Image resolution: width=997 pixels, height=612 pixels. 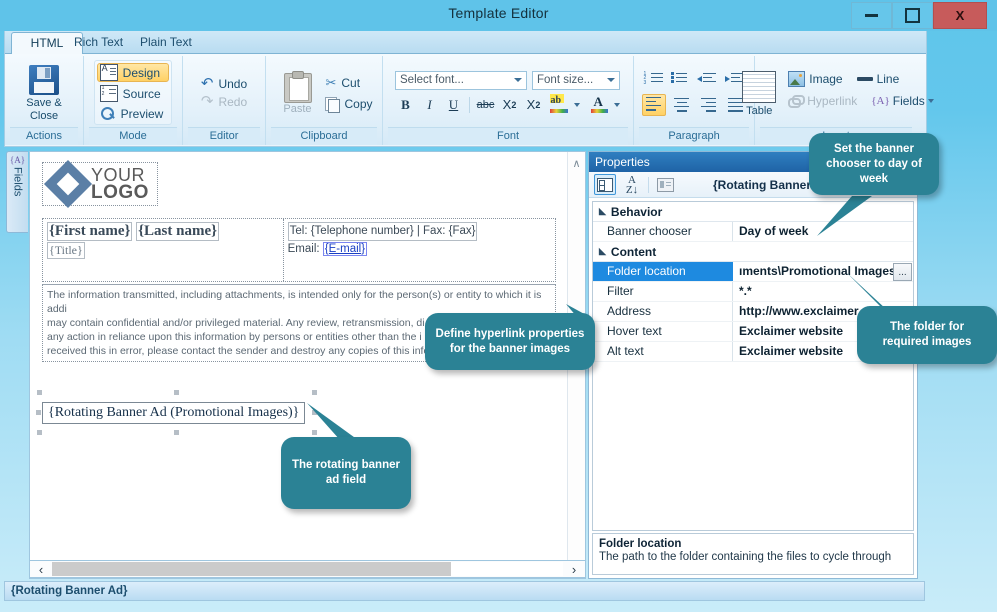 I want to click on table-row: Filter *.*, so click(x=753, y=292).